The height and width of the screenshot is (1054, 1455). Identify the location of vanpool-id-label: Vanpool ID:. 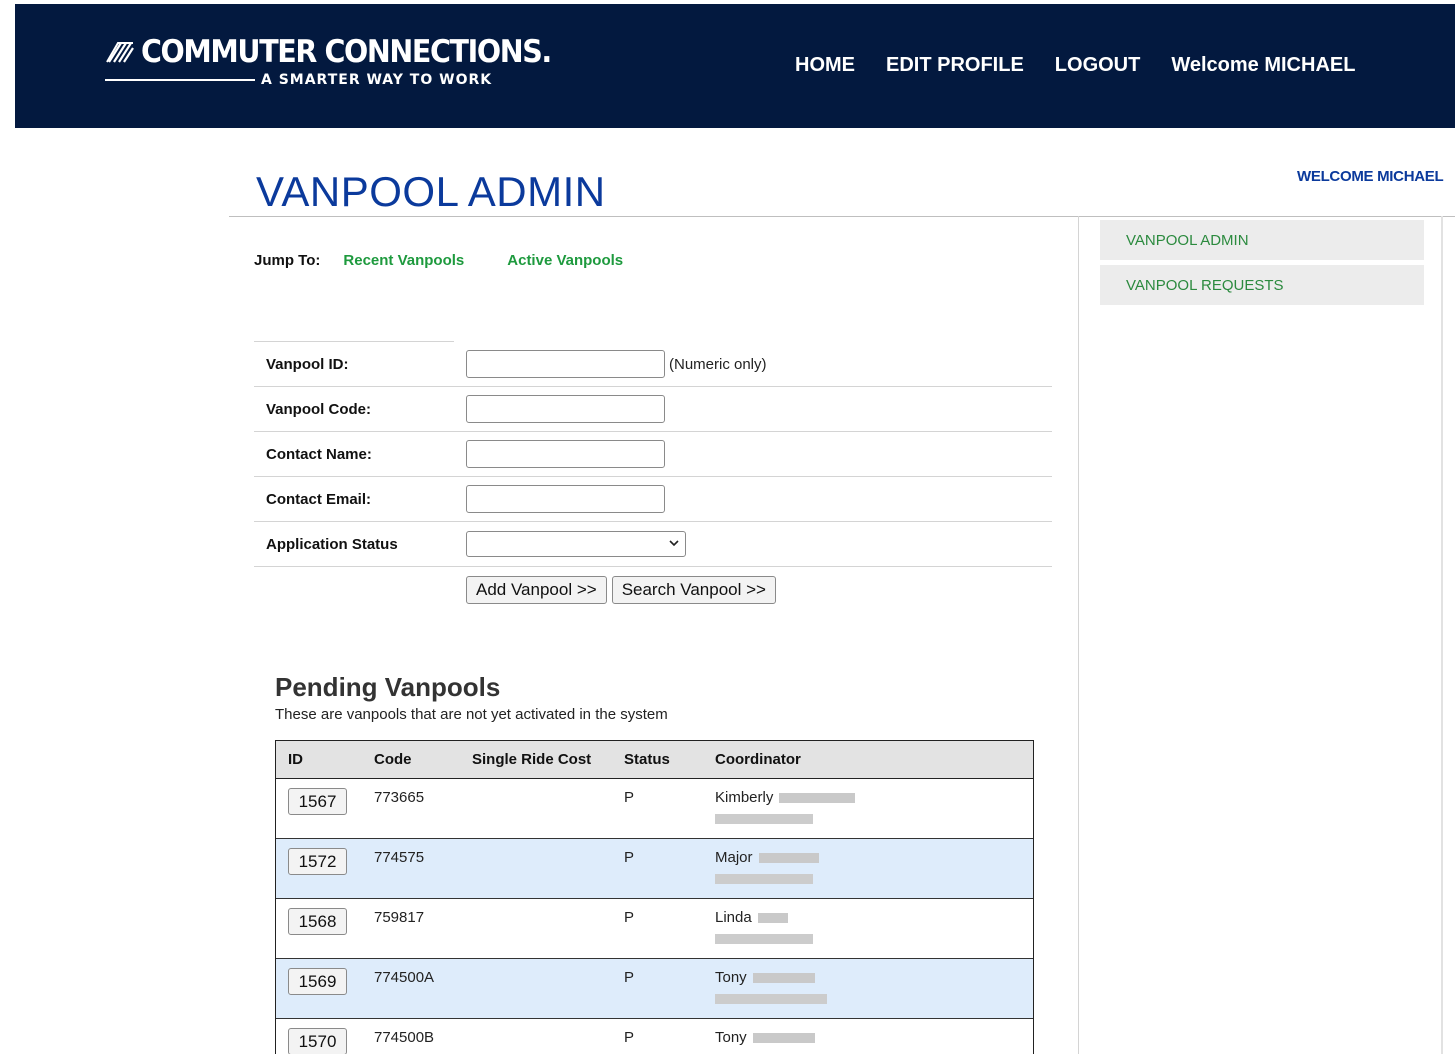
(307, 364).